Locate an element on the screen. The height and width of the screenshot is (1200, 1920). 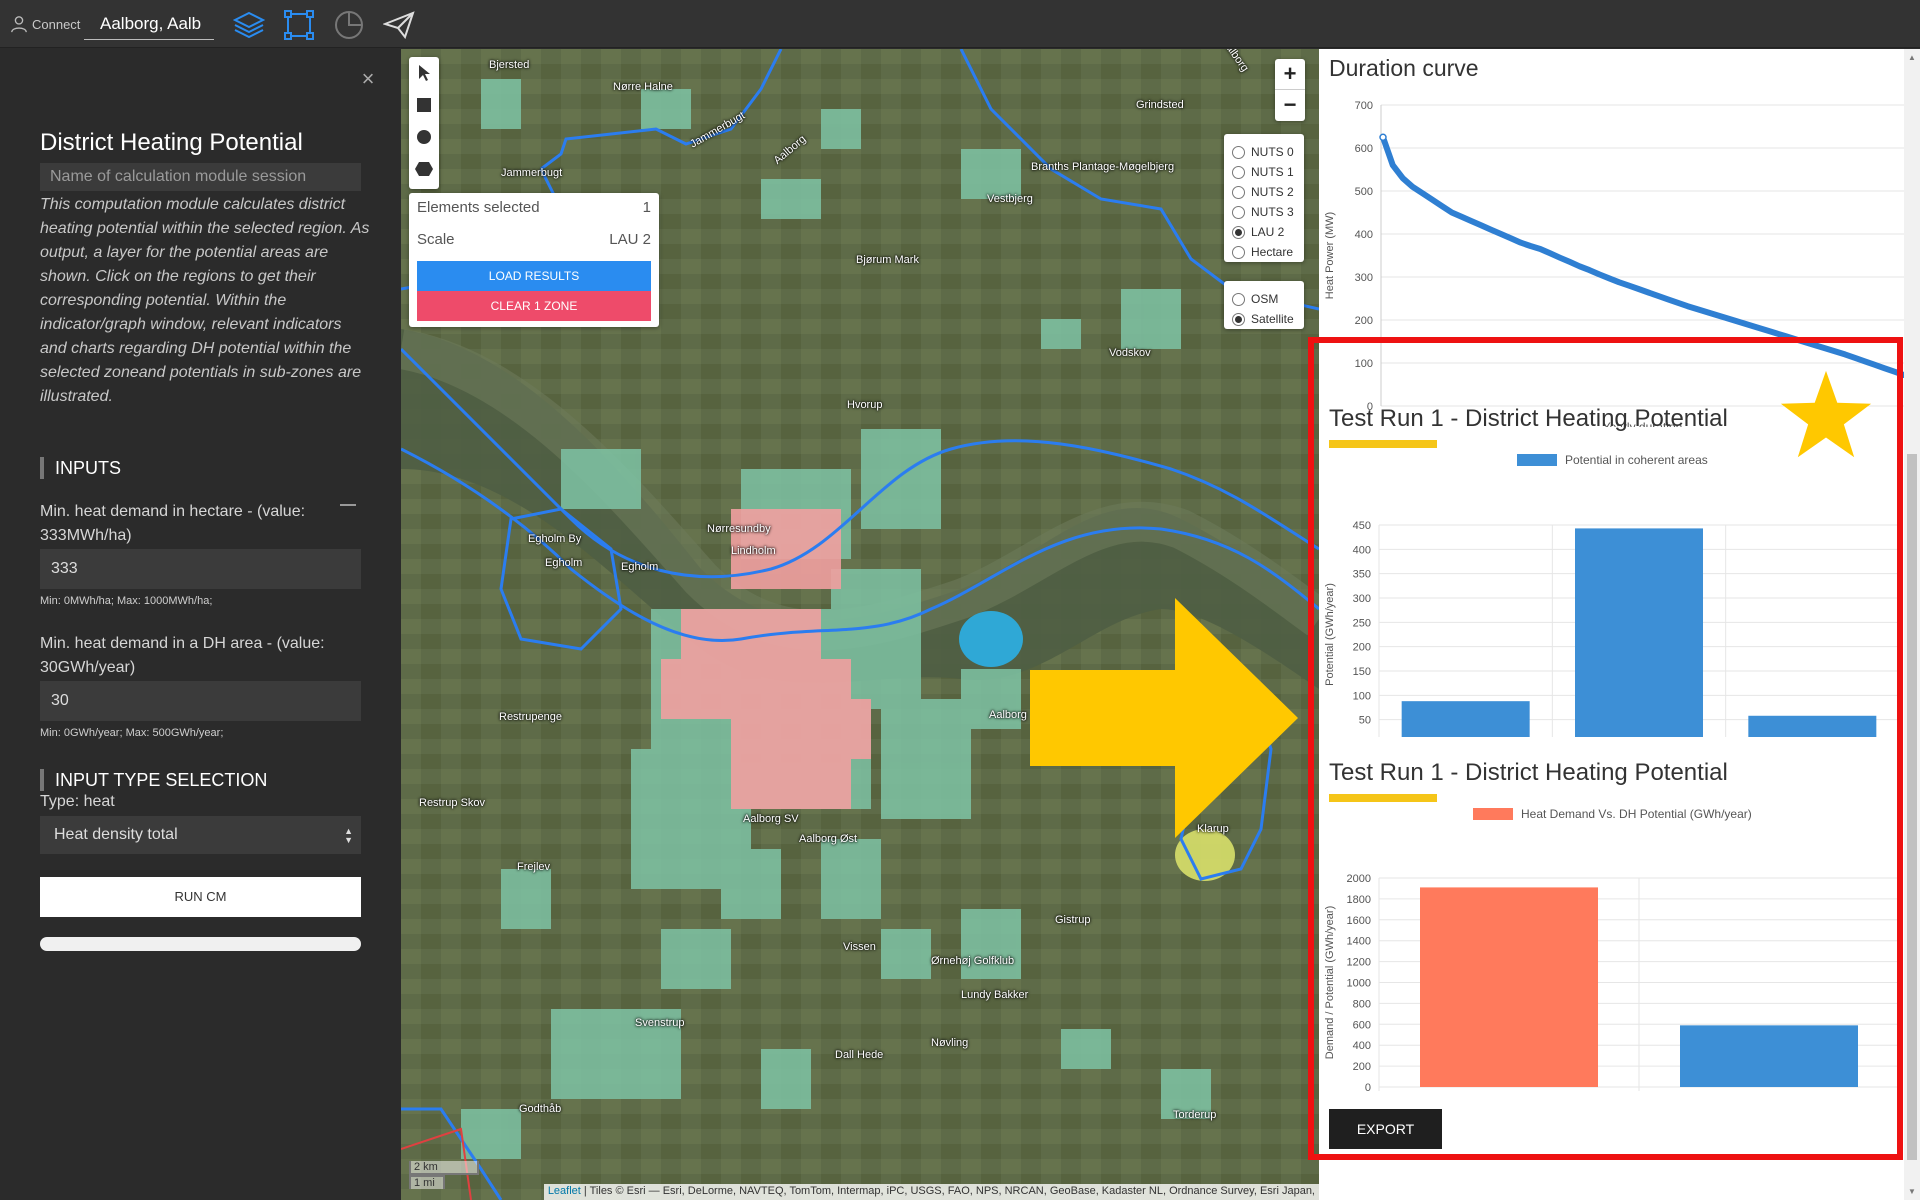
clear-zone-button: CLEAR 1 ZONE is located at coordinates (534, 306).